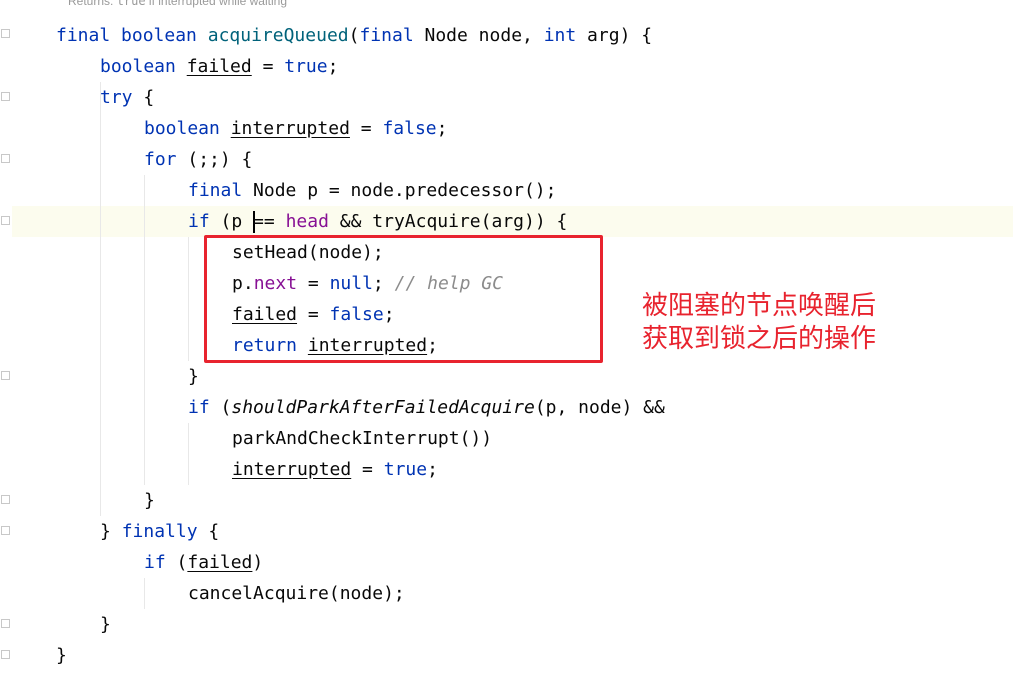 This screenshot has height=677, width=1013. What do you see at coordinates (296, 593) in the screenshot?
I see `code-line: cancelAcquire(node);` at bounding box center [296, 593].